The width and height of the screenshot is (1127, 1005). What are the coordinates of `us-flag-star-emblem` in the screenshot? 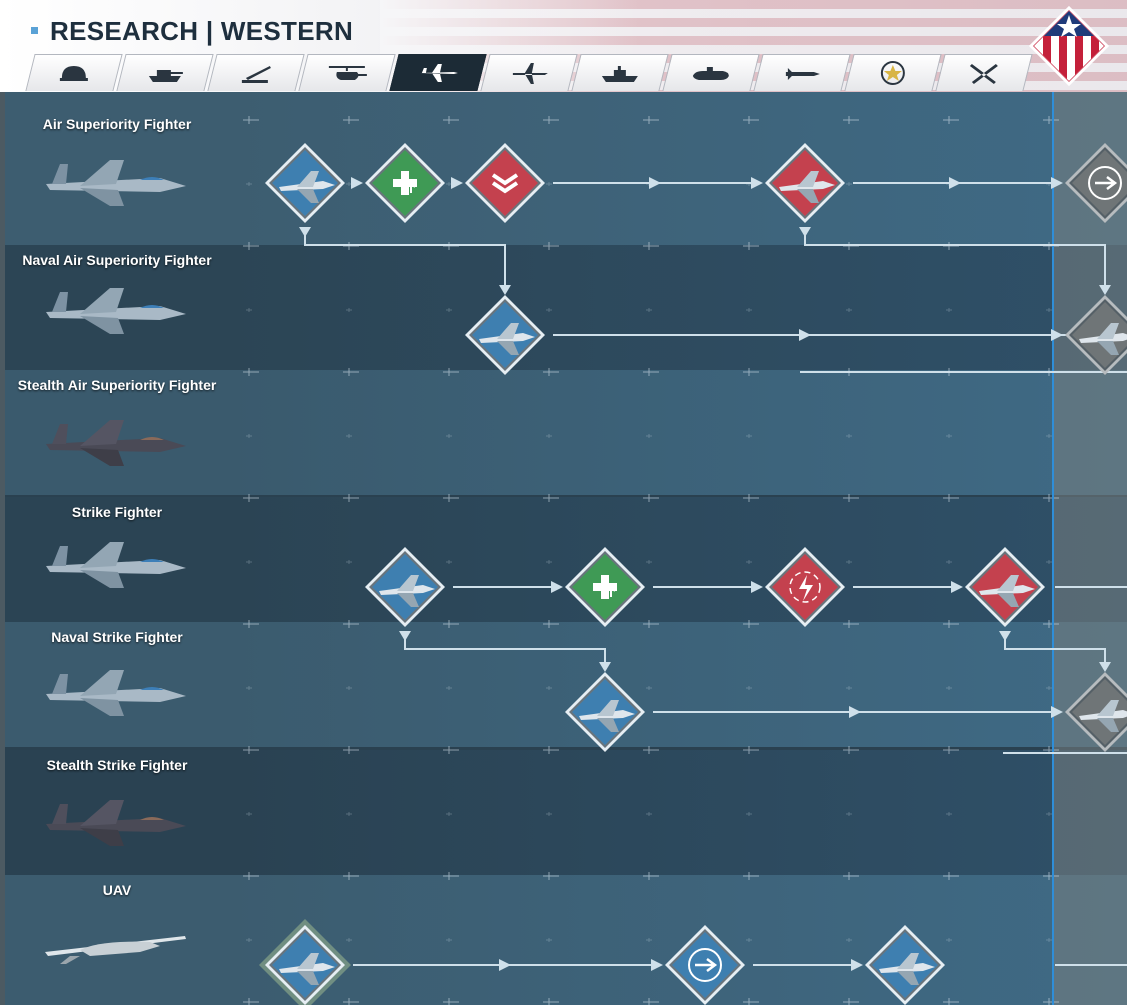 It's located at (1069, 46).